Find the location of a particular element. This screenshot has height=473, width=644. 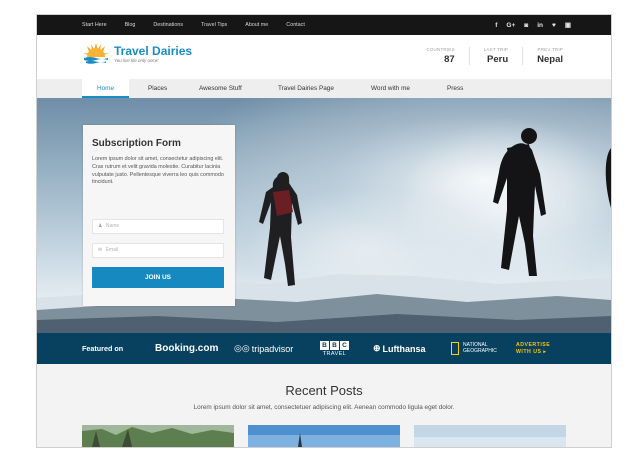

advertise-line: ADVERTISE is located at coordinates (533, 345).